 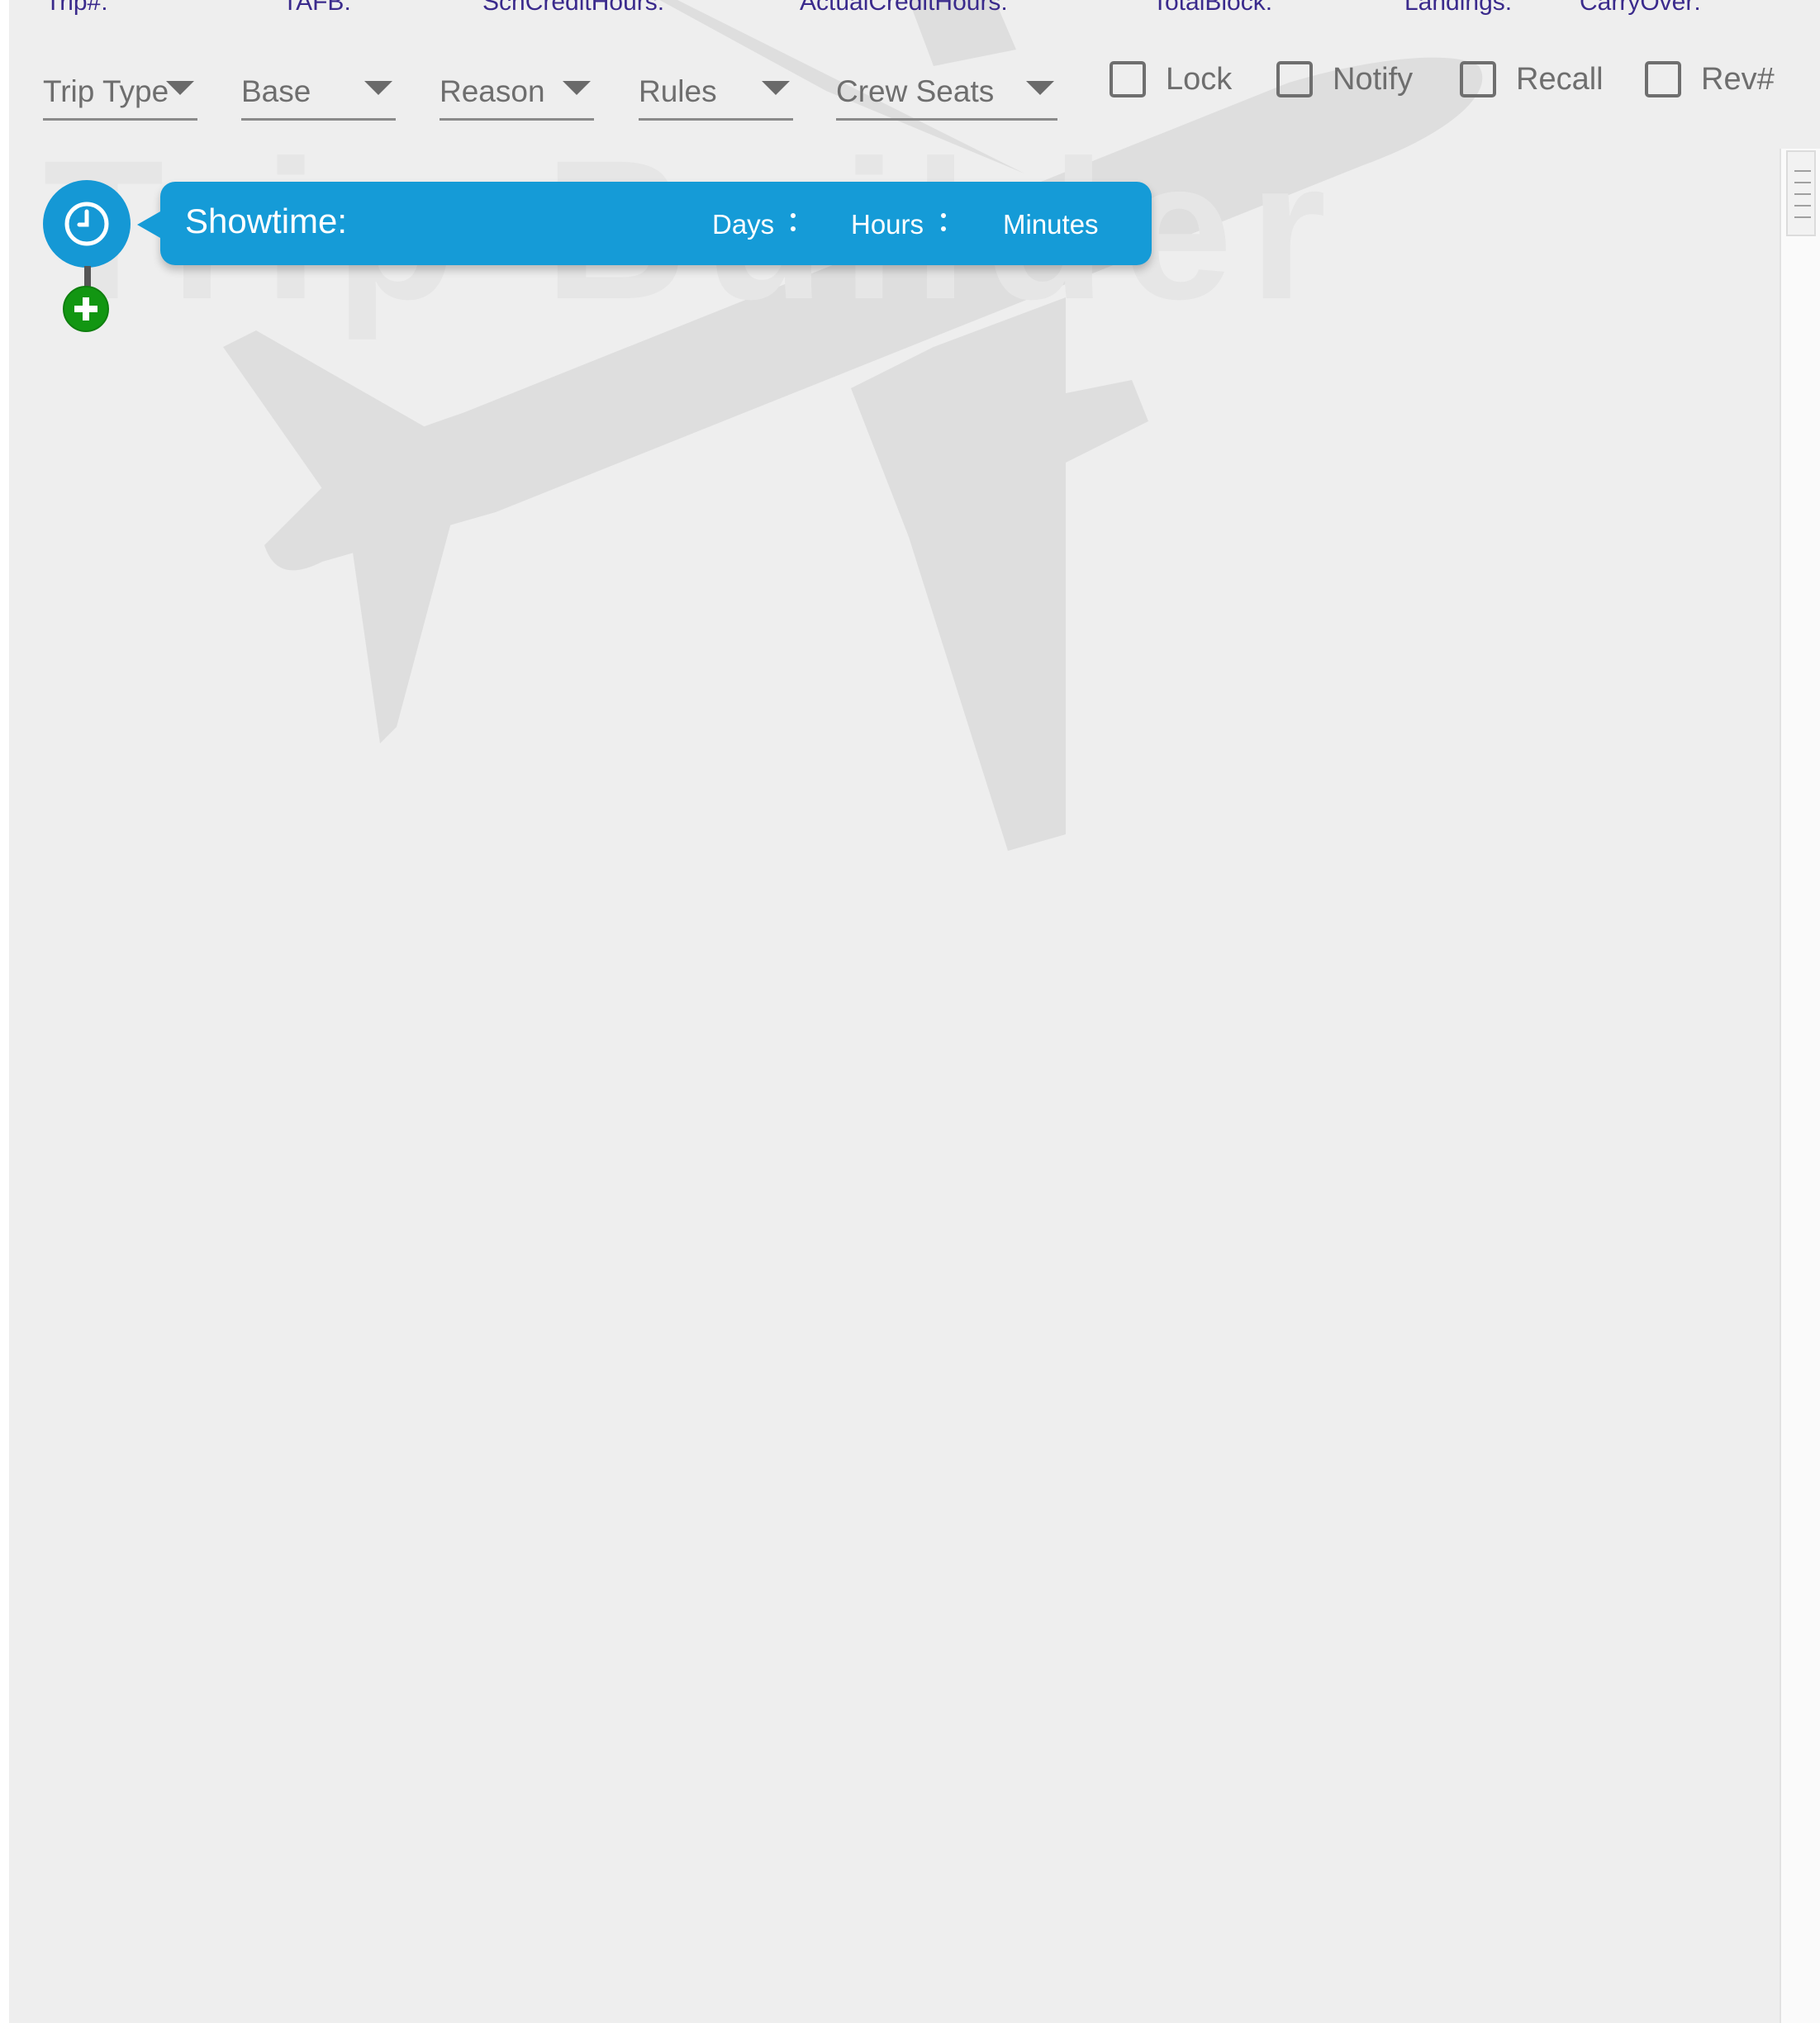 I want to click on showtime-pointer, so click(x=148, y=224).